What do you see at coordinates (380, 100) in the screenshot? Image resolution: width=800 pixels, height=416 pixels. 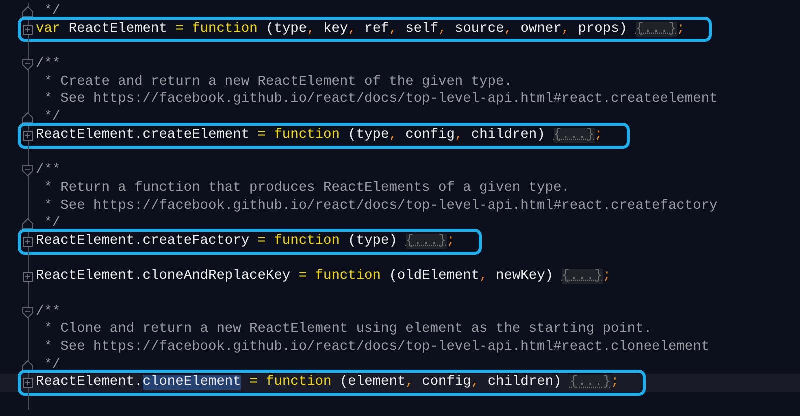 I see `code-line: * See https://facebook.github.io/react/docs/top-level-api.html#react.createelement` at bounding box center [380, 100].